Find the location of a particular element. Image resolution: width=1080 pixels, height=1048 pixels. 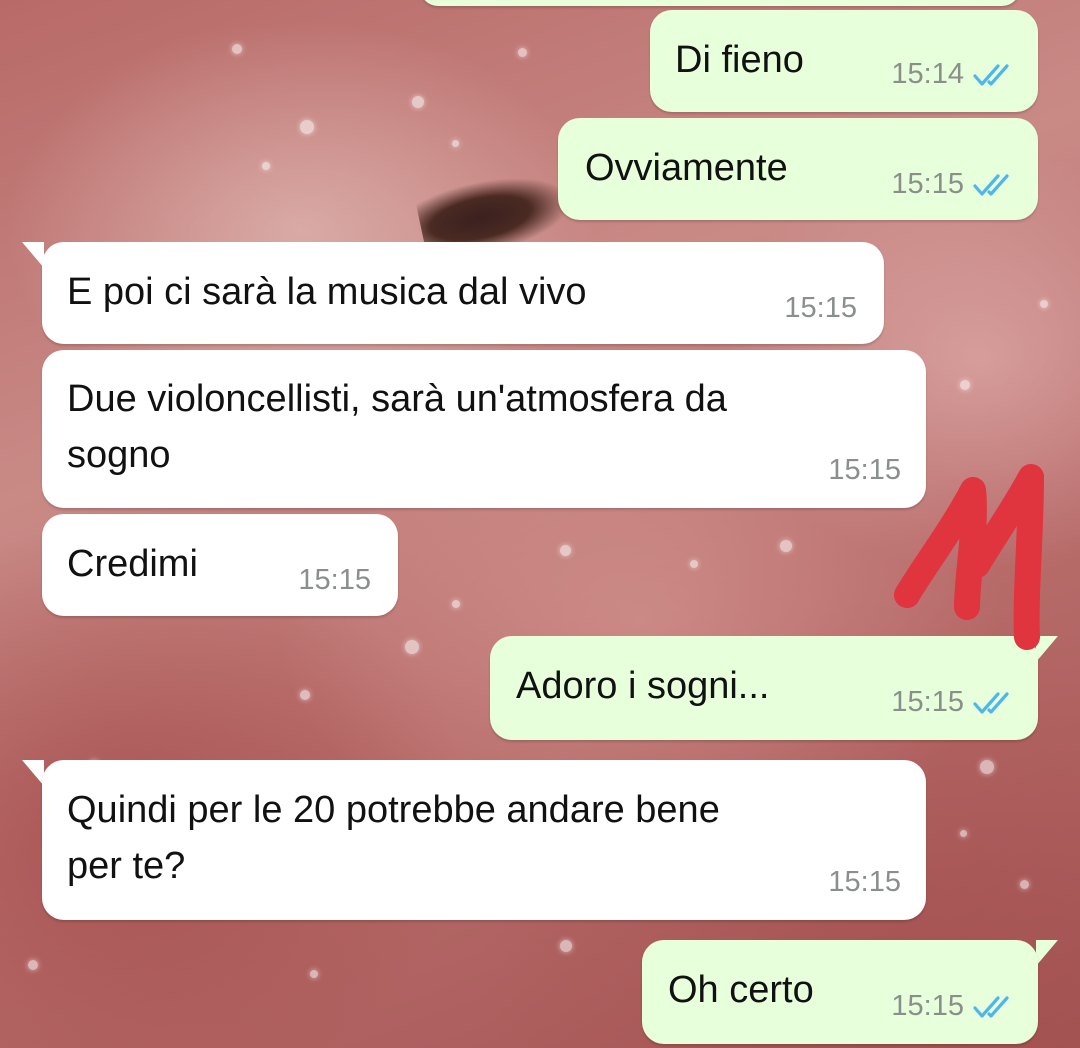

previous-message-bubble is located at coordinates (720, 3).